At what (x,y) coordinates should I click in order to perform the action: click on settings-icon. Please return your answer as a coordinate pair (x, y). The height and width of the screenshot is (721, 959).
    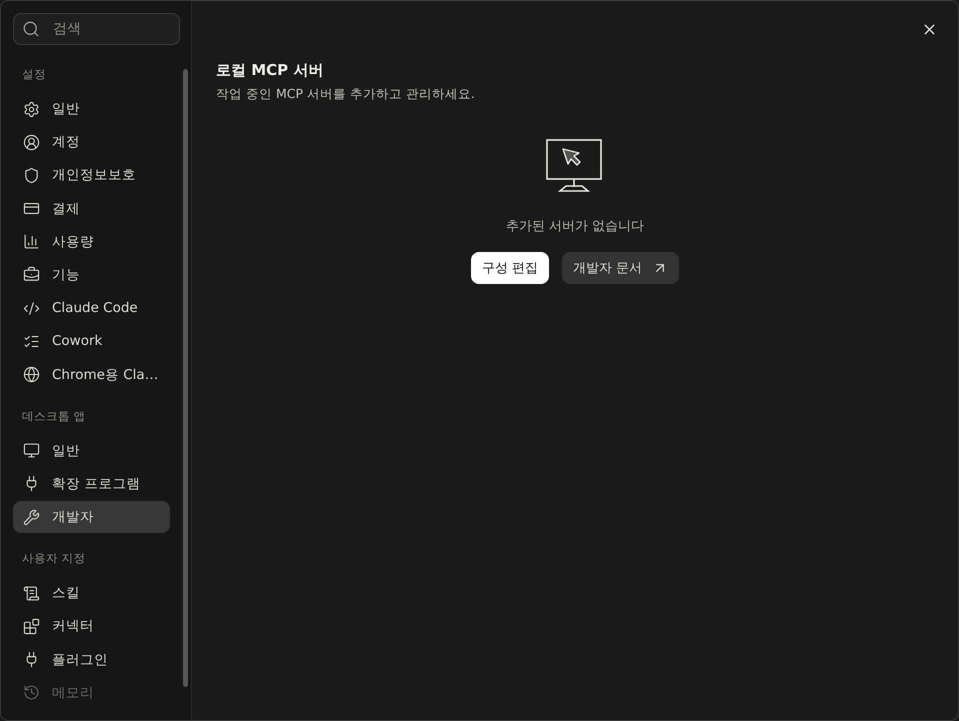
    Looking at the image, I should click on (31, 109).